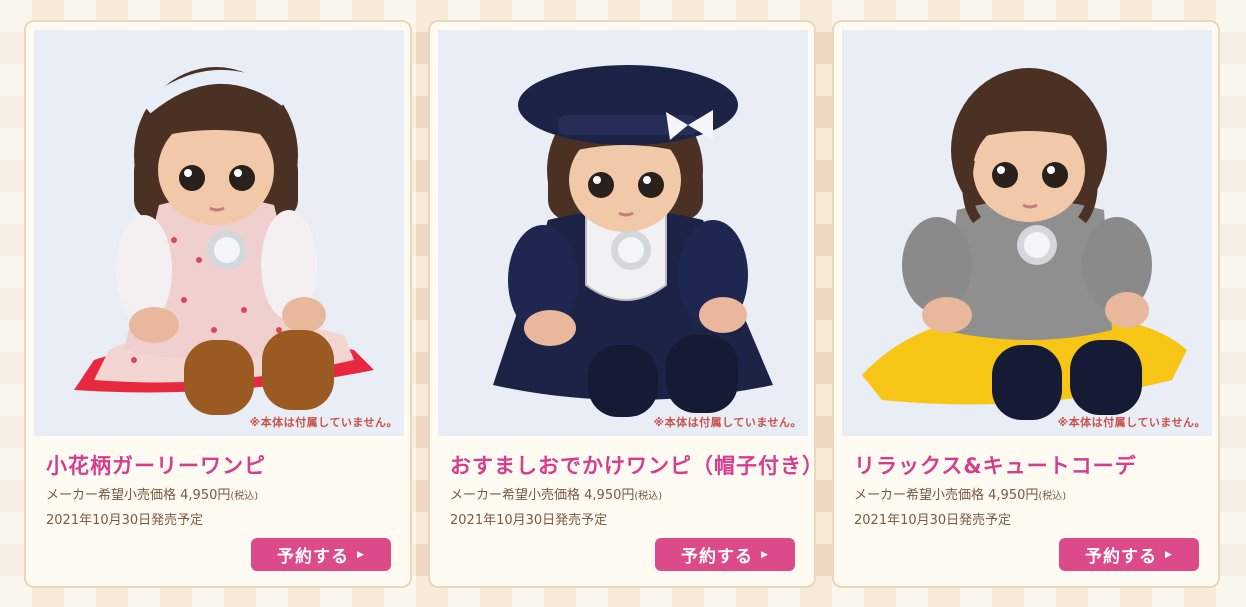 Image resolution: width=1246 pixels, height=607 pixels. What do you see at coordinates (224, 241) in the screenshot?
I see `doll-floral-dress-image` at bounding box center [224, 241].